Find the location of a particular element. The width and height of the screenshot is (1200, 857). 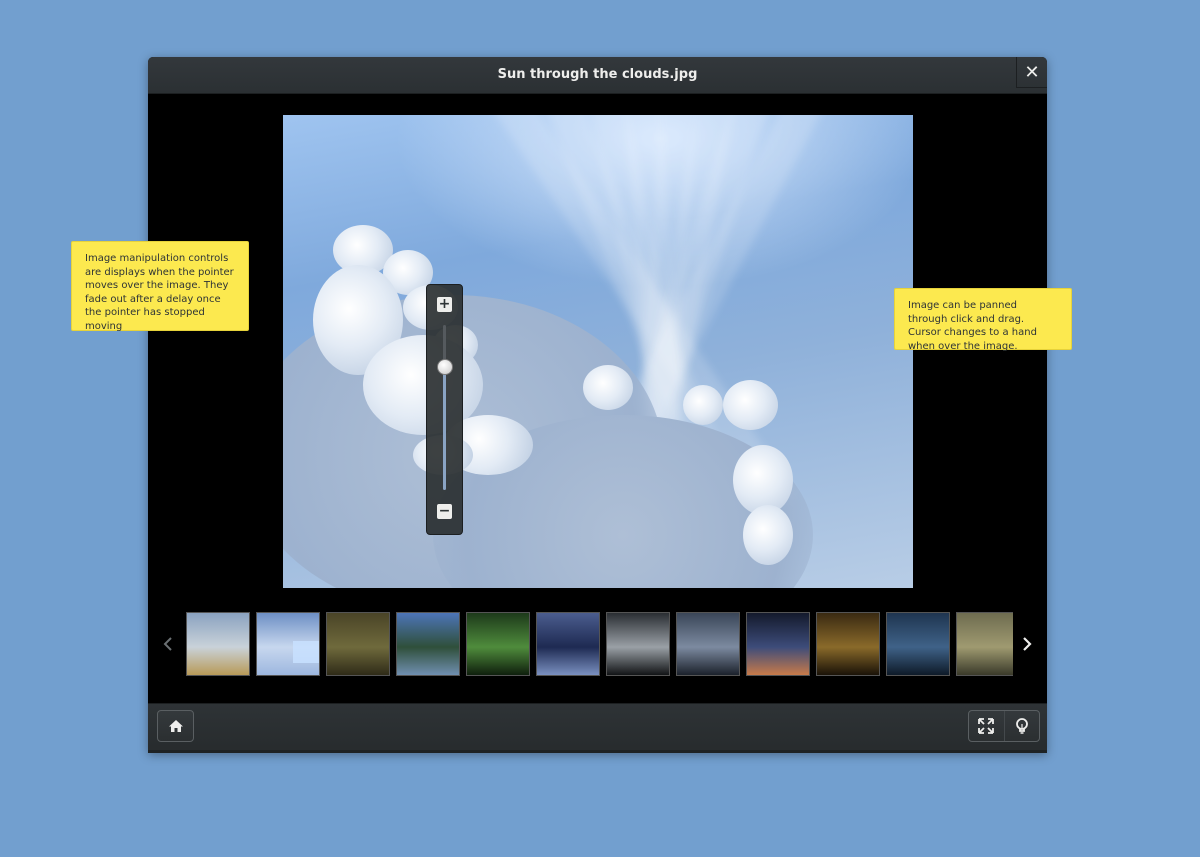

fullscreen-icon is located at coordinates (986, 726).